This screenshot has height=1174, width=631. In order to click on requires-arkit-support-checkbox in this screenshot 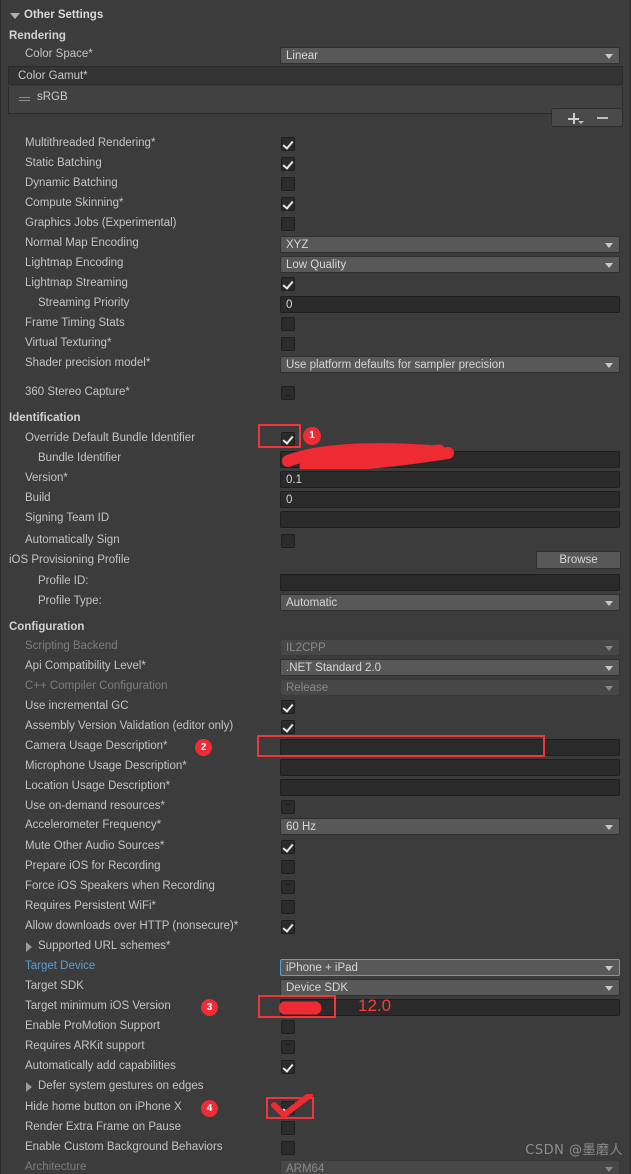, I will do `click(288, 1047)`.